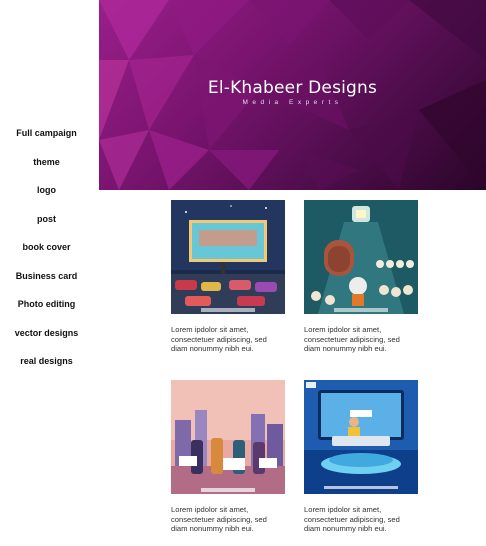 Image resolution: width=486 pixels, height=546 pixels. Describe the element at coordinates (46, 277) in the screenshot. I see `sidebar-item-business-card: Business card` at that location.